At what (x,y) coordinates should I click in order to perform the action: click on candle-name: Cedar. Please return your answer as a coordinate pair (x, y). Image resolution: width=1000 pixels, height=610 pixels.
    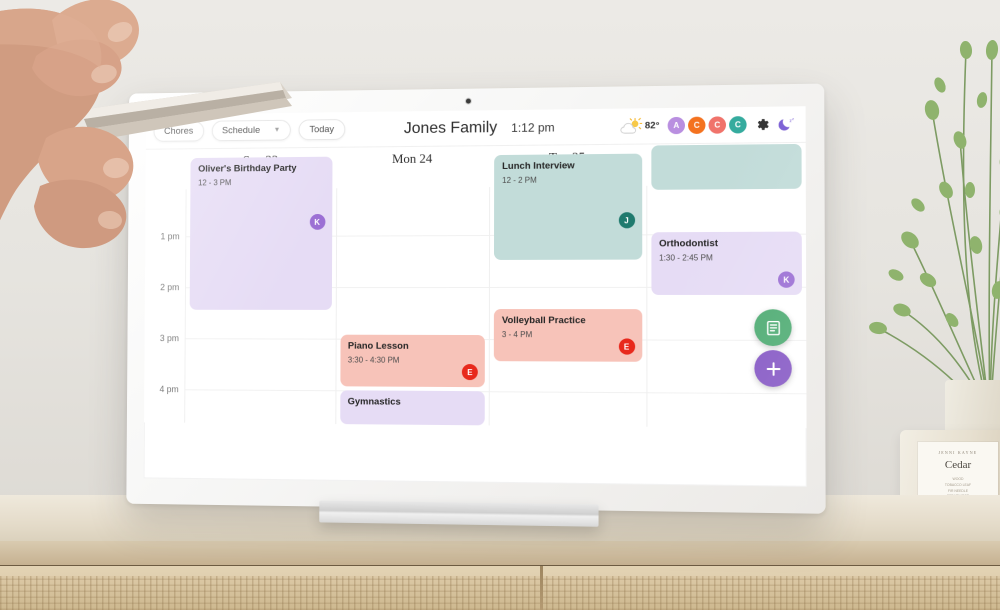
    Looking at the image, I should click on (958, 465).